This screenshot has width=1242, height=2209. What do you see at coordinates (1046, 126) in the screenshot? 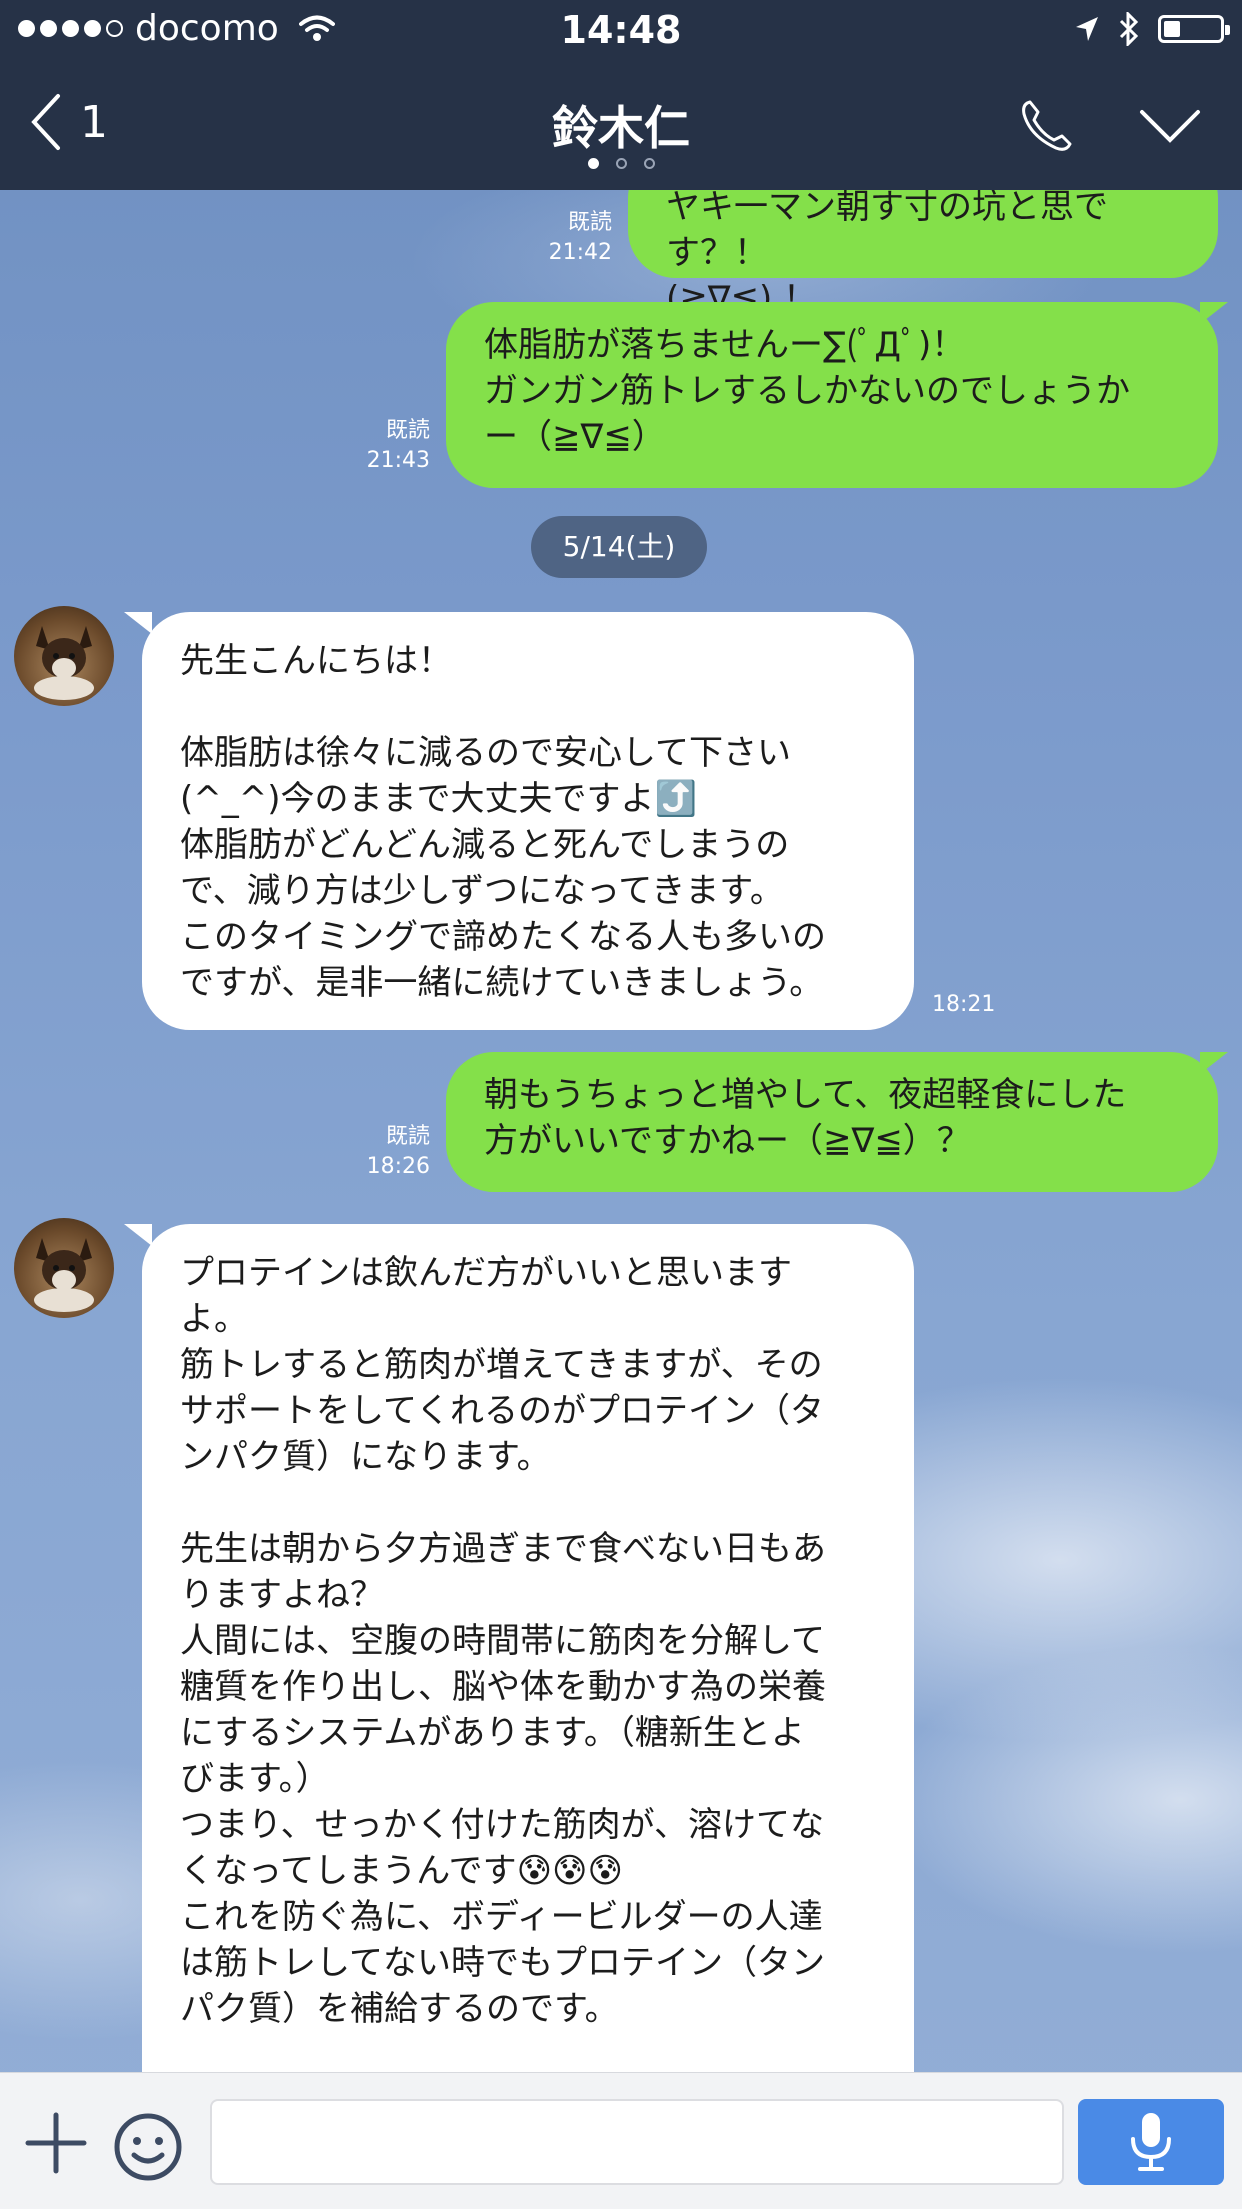
I see `phone-icon` at bounding box center [1046, 126].